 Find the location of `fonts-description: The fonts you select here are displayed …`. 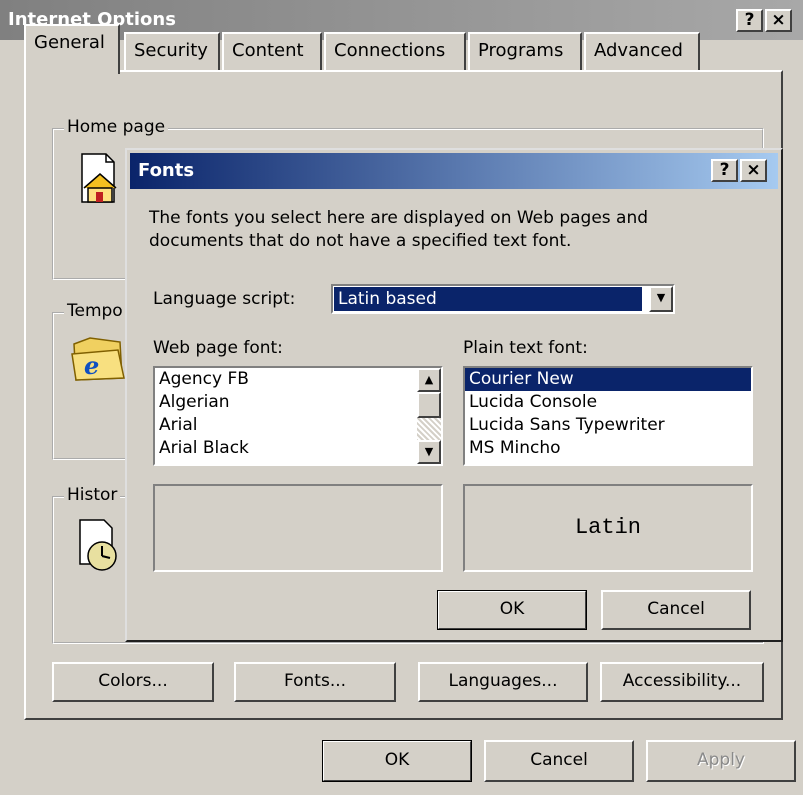

fonts-description: The fonts you select here are displayed … is located at coordinates (398, 230).